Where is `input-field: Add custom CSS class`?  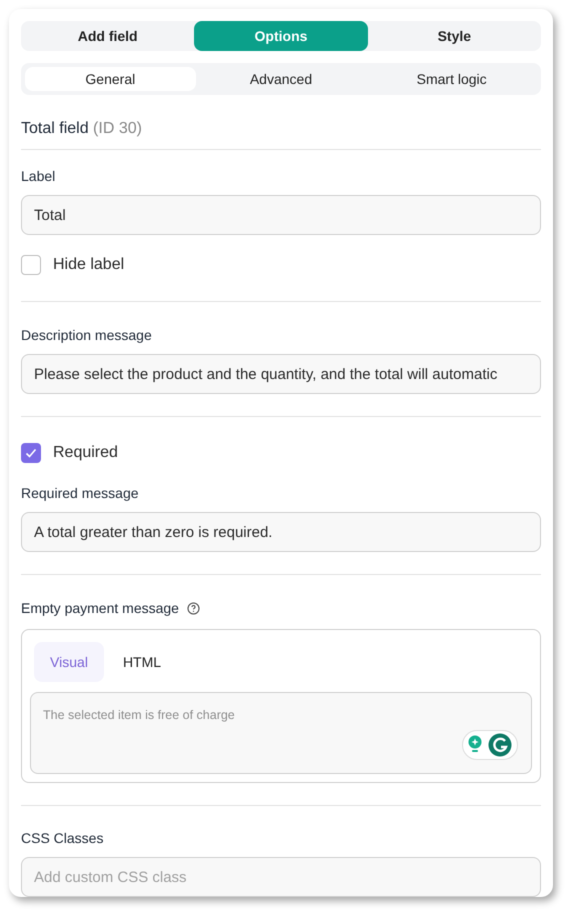 input-field: Add custom CSS class is located at coordinates (281, 877).